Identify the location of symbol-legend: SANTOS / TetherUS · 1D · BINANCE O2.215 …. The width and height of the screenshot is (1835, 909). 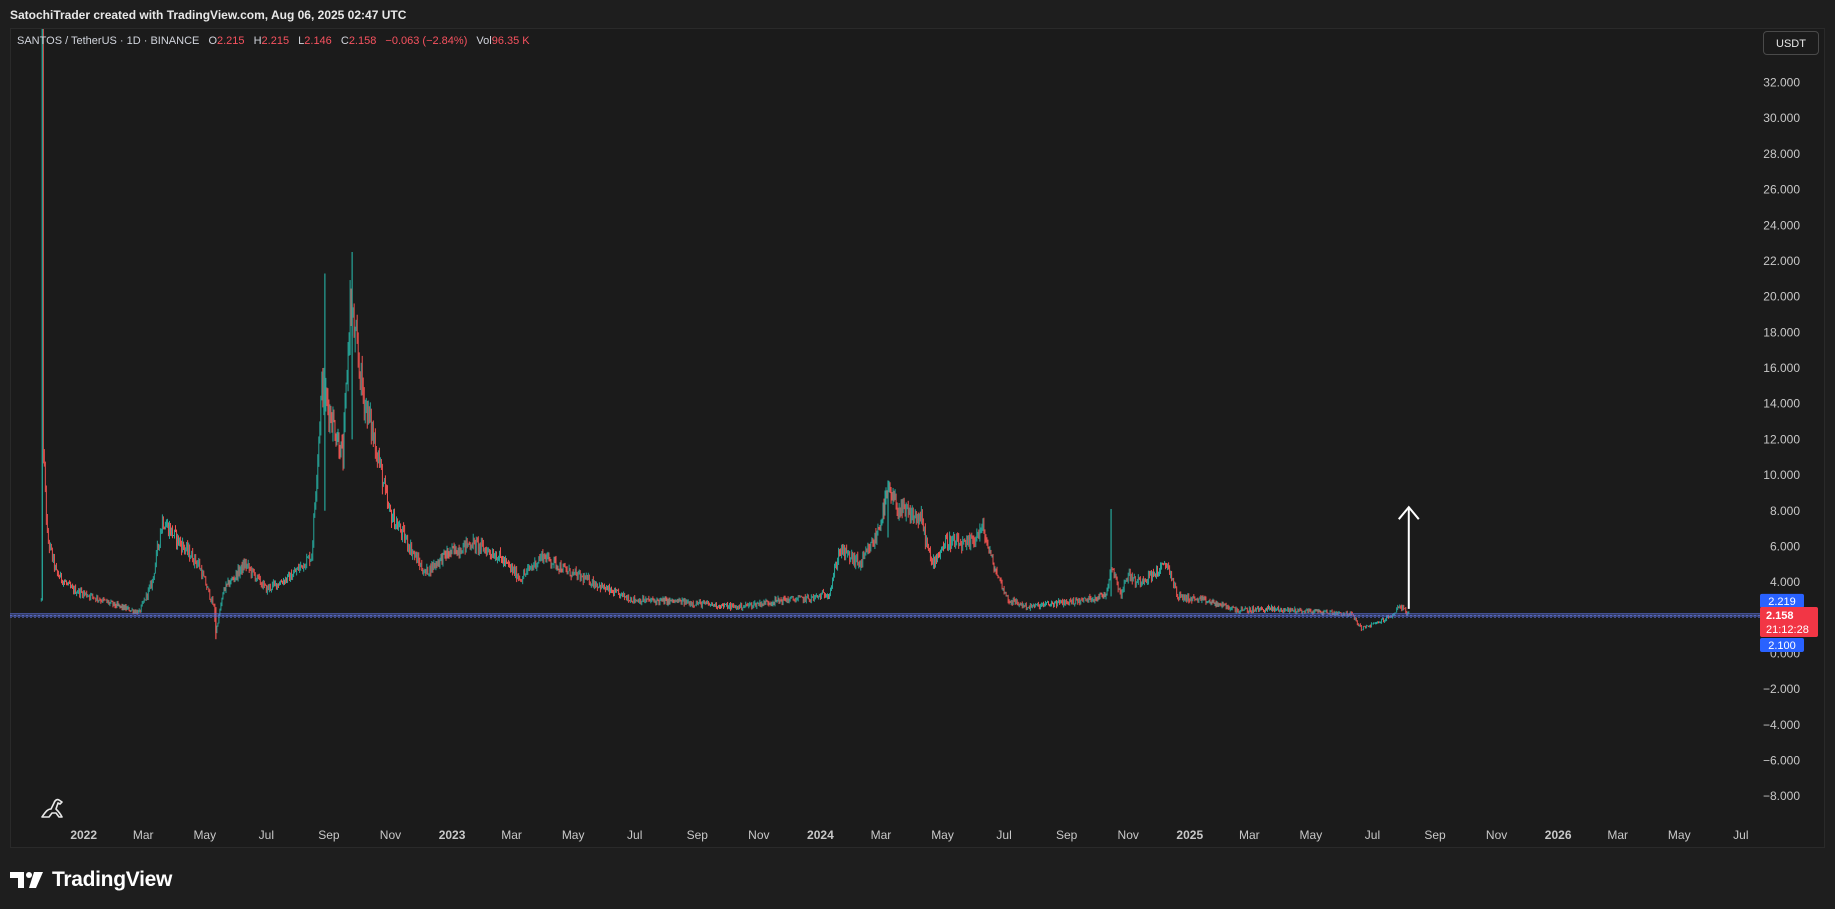
(273, 41).